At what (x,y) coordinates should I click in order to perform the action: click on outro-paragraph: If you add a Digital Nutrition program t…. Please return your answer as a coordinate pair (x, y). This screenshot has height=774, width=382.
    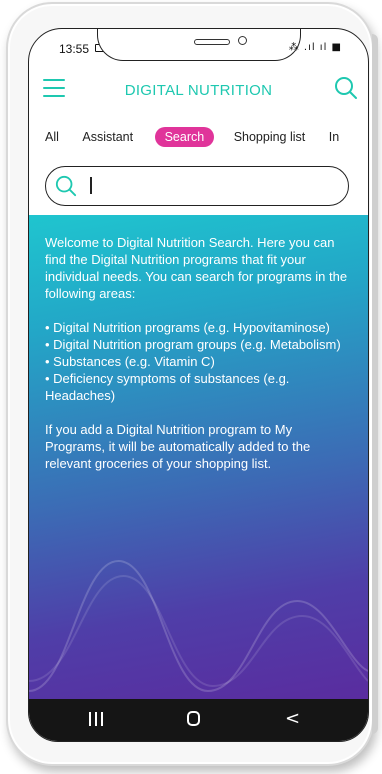
    Looking at the image, I should click on (178, 446).